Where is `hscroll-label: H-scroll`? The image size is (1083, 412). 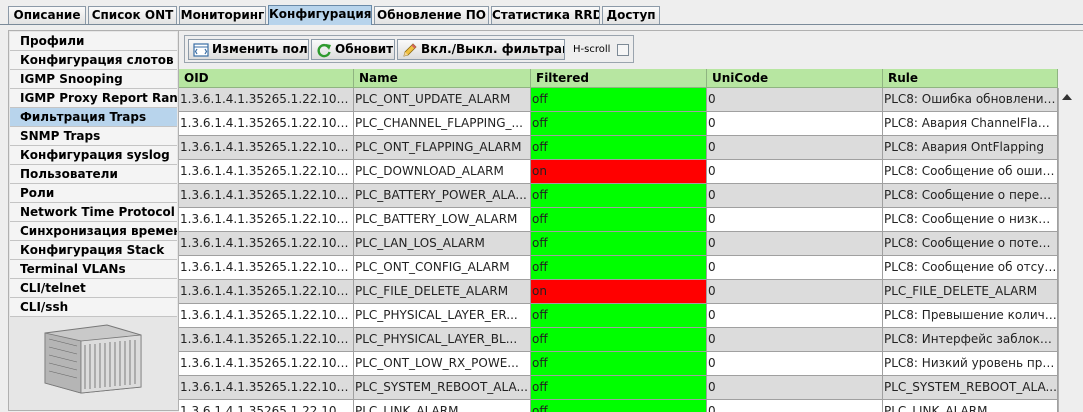
hscroll-label: H-scroll is located at coordinates (592, 49).